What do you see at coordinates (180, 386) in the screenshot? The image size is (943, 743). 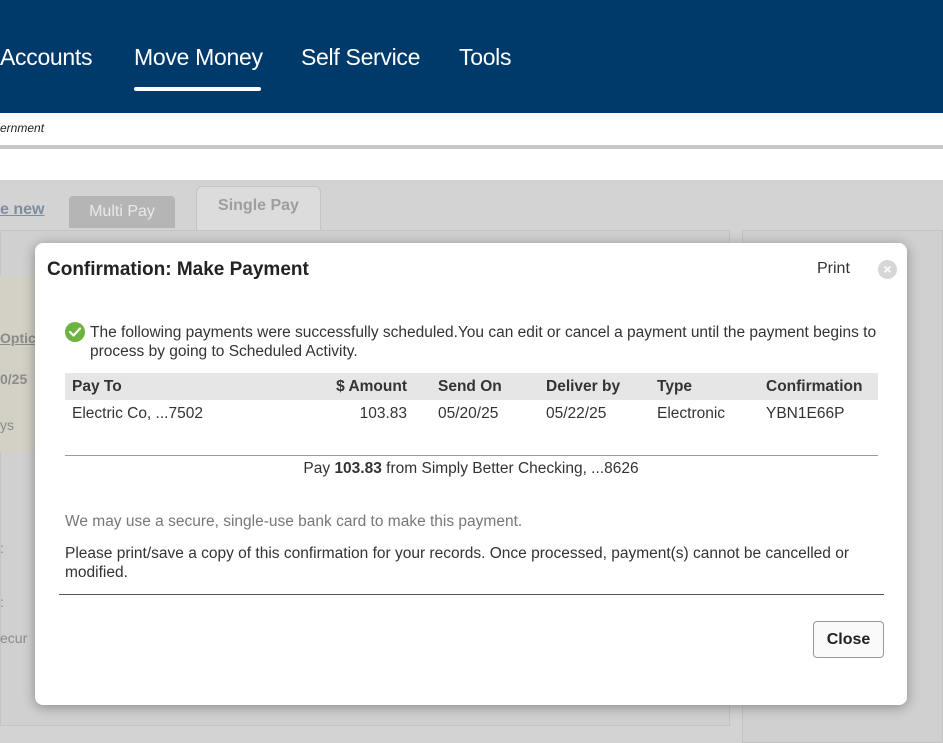 I see `column-header-pay-to: Pay To` at bounding box center [180, 386].